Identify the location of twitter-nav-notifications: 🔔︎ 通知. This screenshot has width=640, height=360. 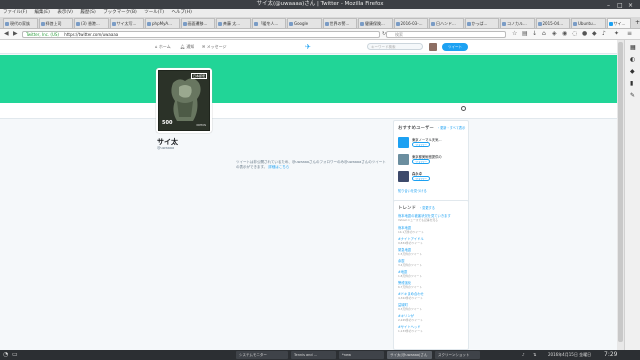
(187, 47).